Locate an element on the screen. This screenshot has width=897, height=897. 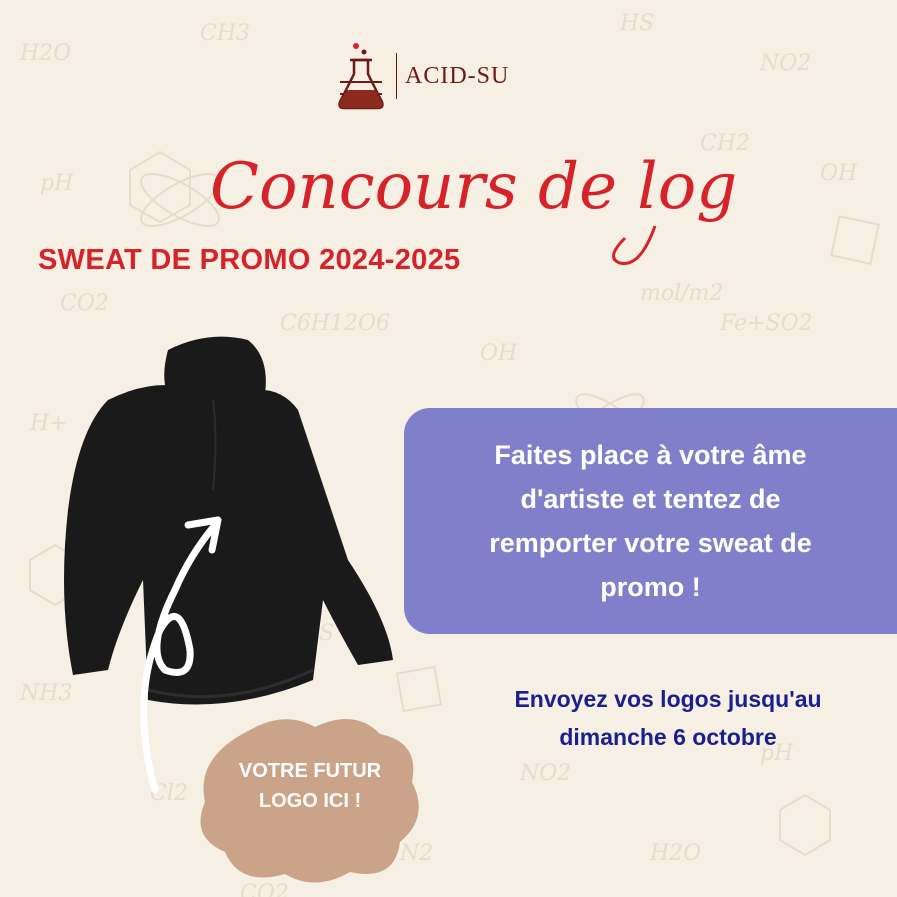
brand-name: ACID-SU is located at coordinates (457, 75).